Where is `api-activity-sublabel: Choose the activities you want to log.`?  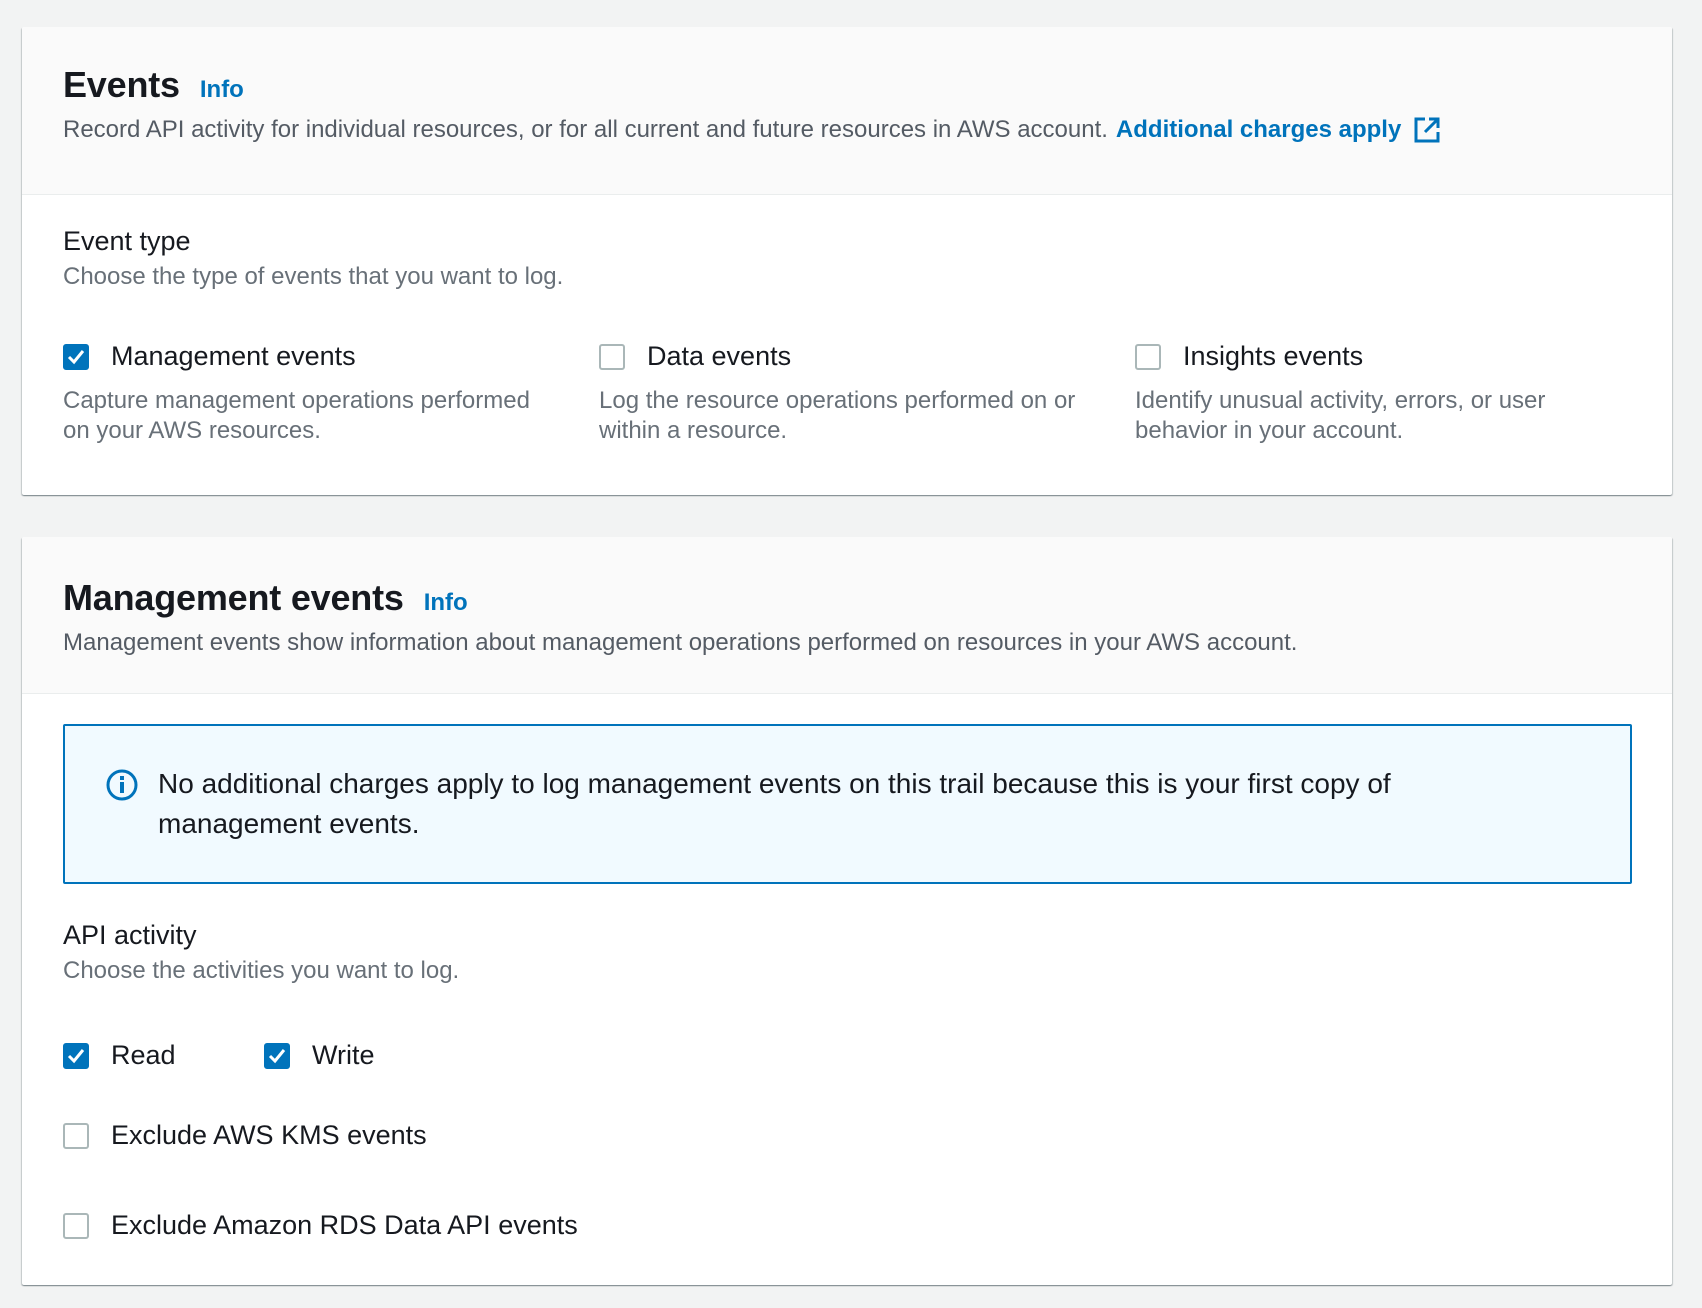
api-activity-sublabel: Choose the activities you want to log. is located at coordinates (261, 970).